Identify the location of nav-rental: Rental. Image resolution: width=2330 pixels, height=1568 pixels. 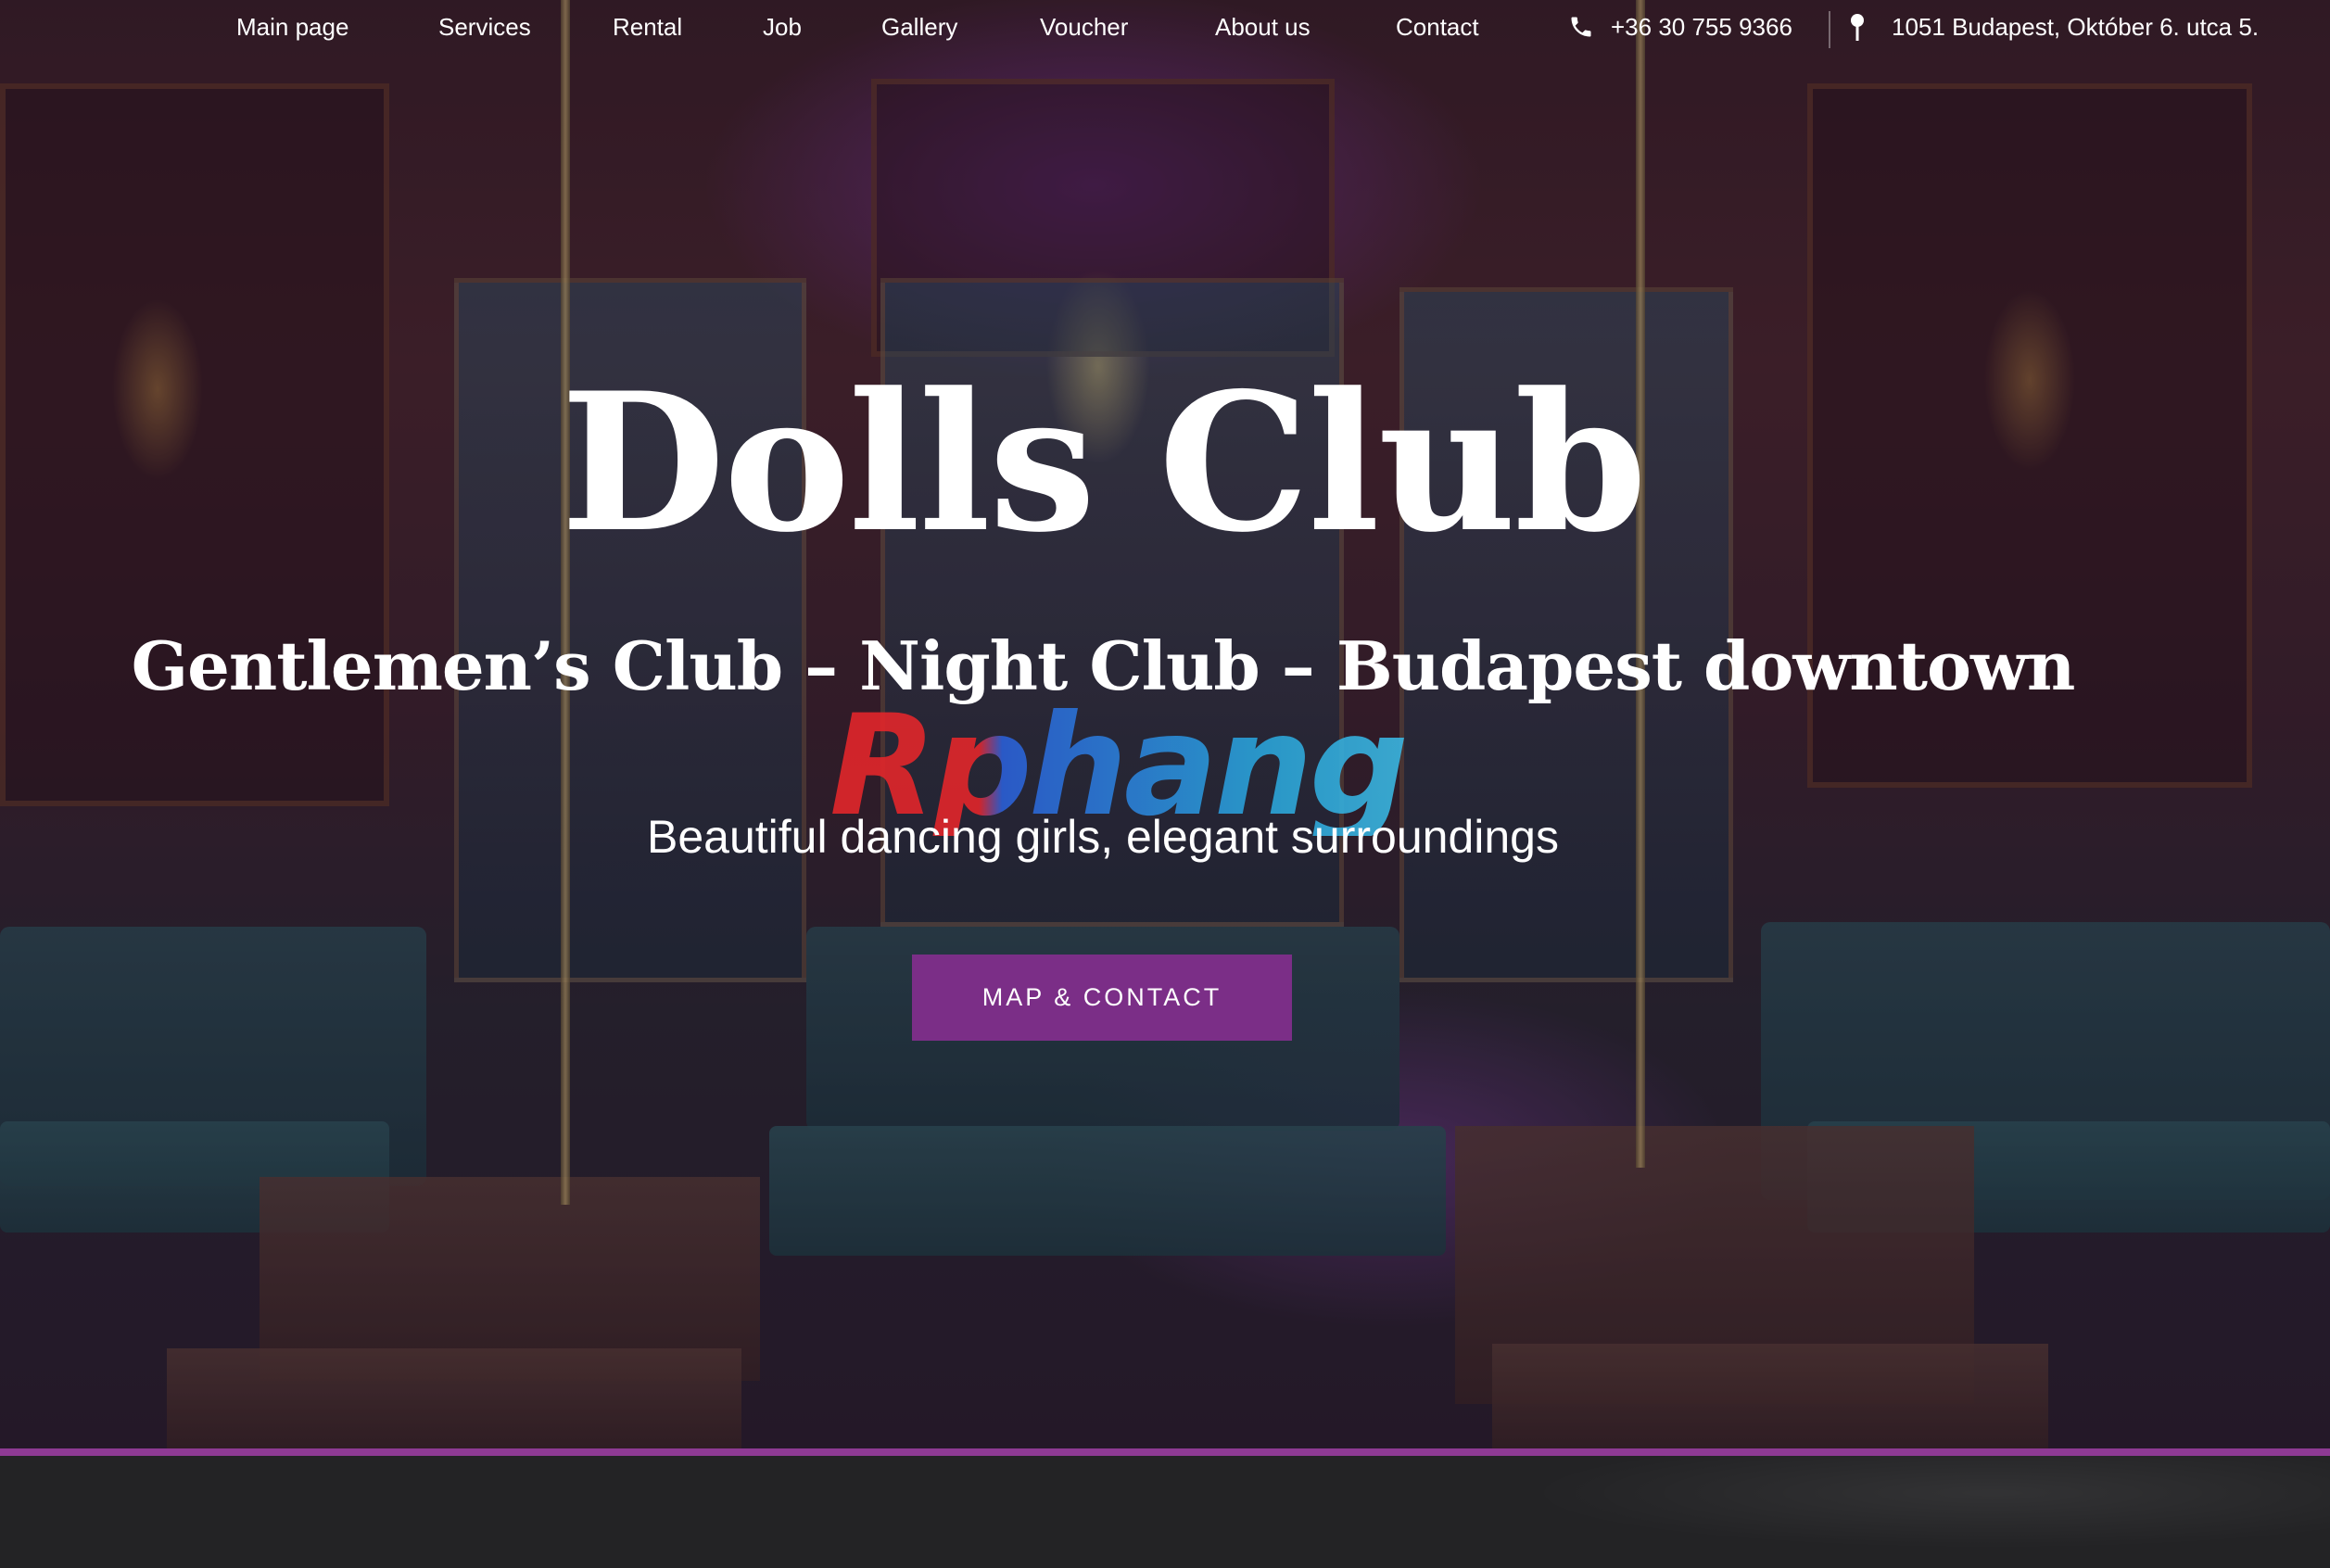
(647, 27).